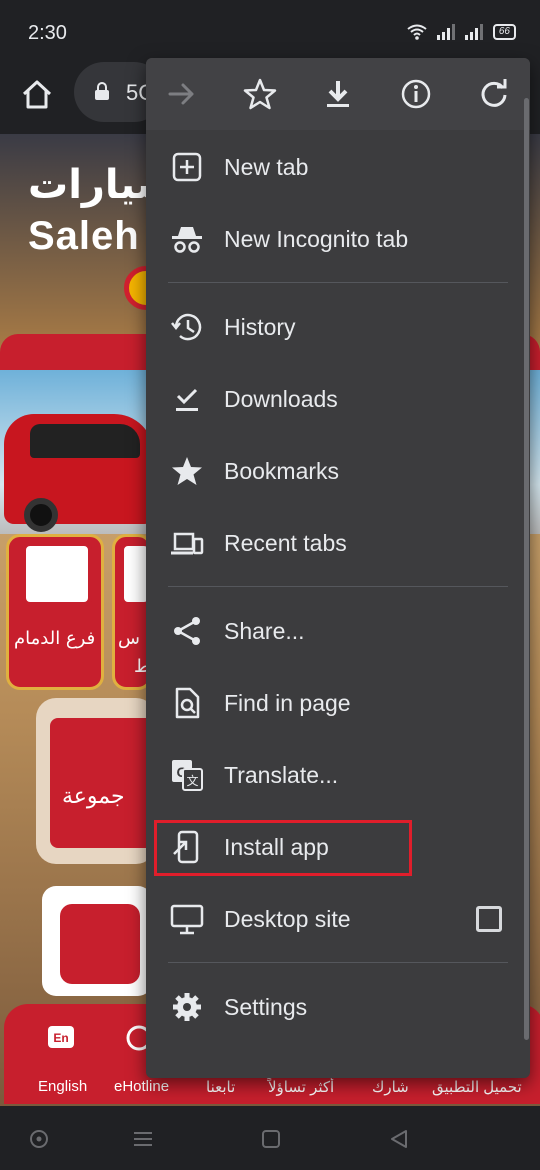 The image size is (540, 1170). Describe the element at coordinates (494, 94) in the screenshot. I see `reload-icon` at that location.